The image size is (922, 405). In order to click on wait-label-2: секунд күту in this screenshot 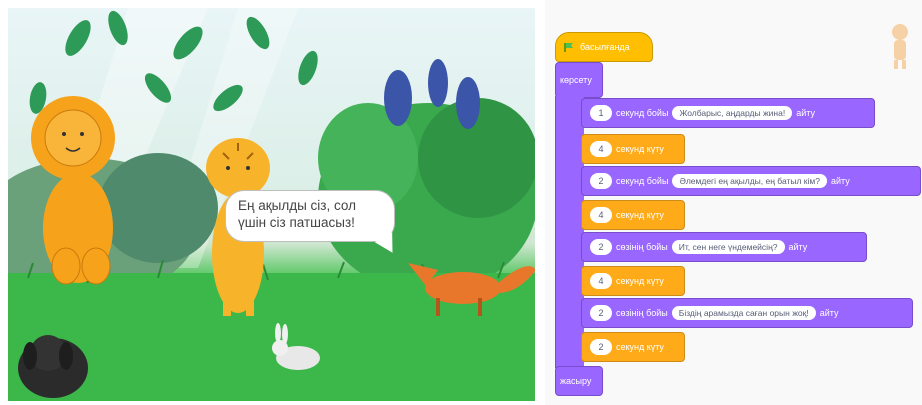, I will do `click(640, 215)`.